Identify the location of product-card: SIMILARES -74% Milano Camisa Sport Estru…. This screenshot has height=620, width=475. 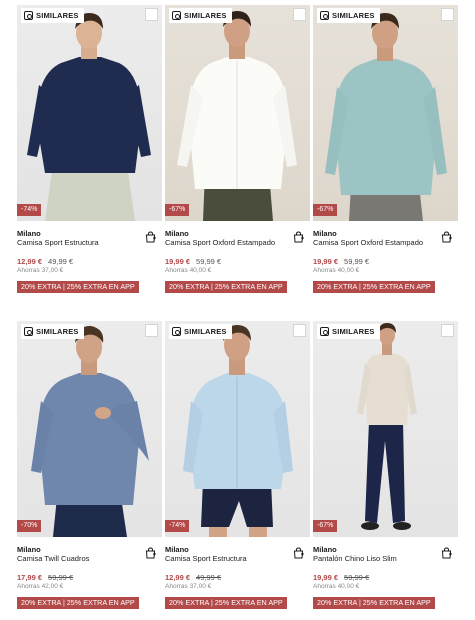
(237, 470).